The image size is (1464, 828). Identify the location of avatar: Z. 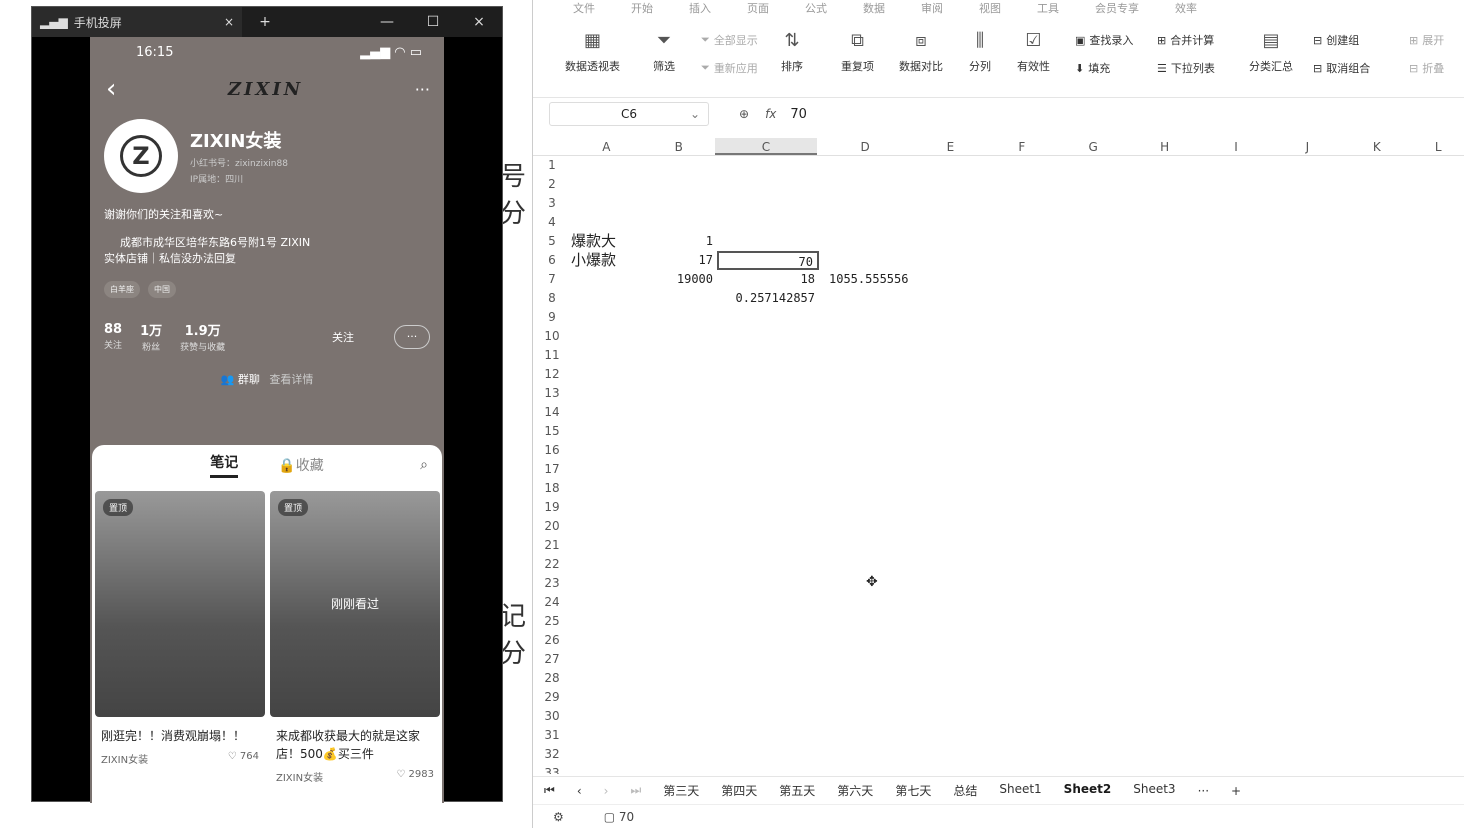
(141, 156).